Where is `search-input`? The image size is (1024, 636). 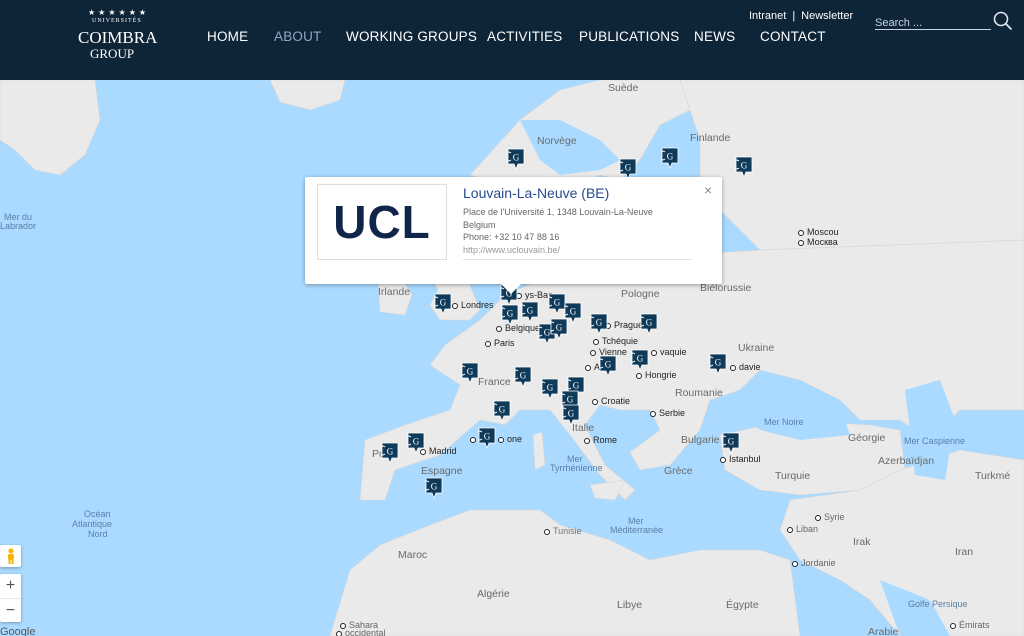
search-input is located at coordinates (933, 23).